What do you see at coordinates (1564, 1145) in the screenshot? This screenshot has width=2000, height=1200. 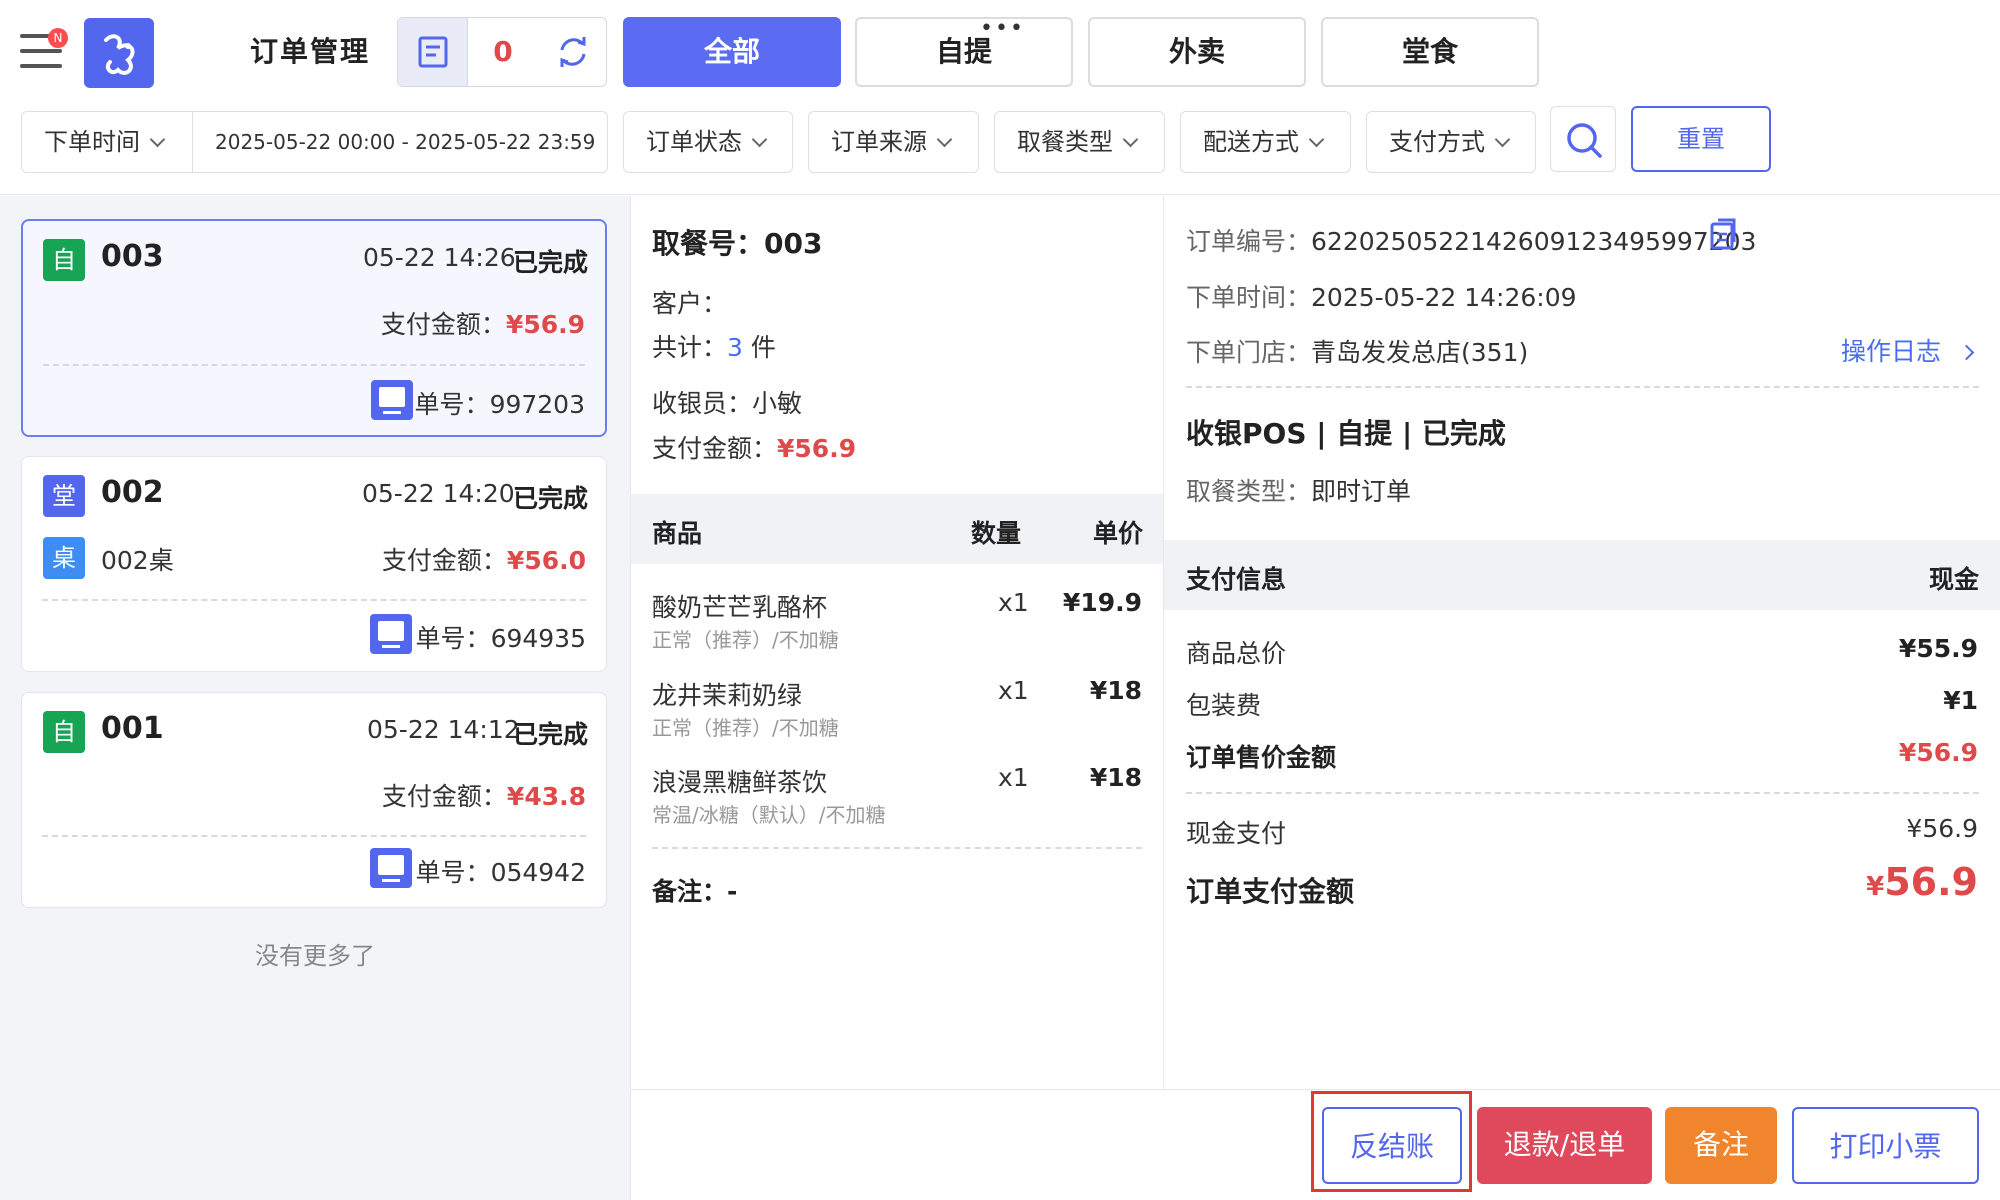 I see `refund-button: 退款/退单` at bounding box center [1564, 1145].